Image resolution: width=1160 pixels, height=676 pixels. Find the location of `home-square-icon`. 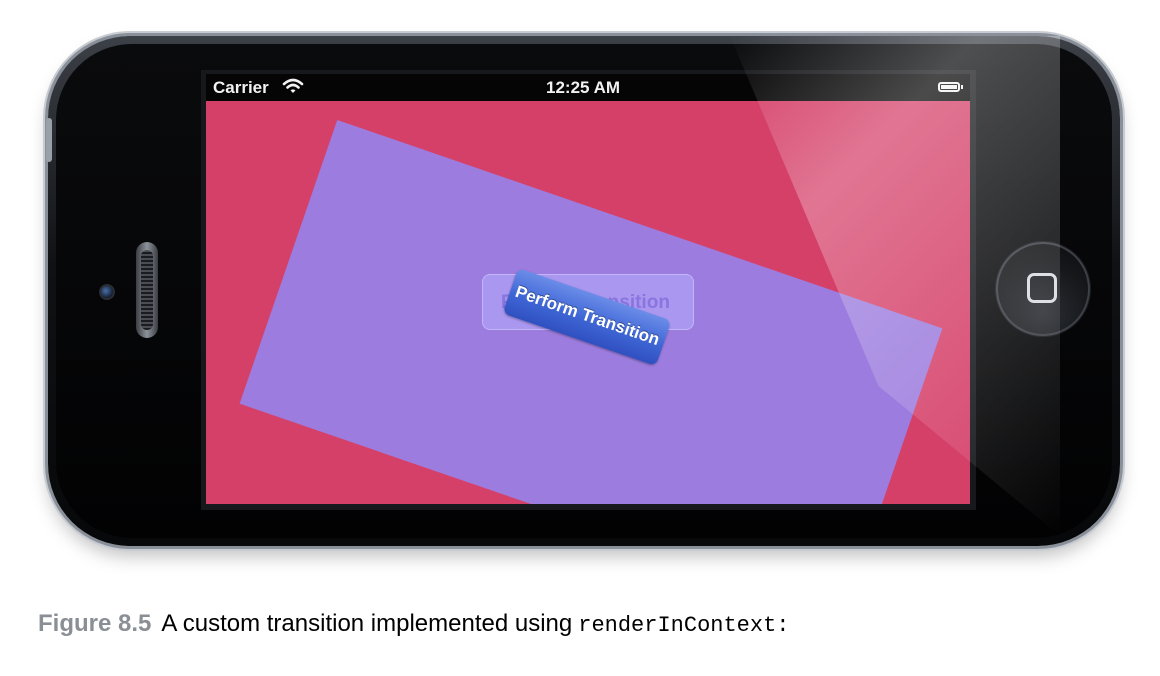

home-square-icon is located at coordinates (1042, 288).